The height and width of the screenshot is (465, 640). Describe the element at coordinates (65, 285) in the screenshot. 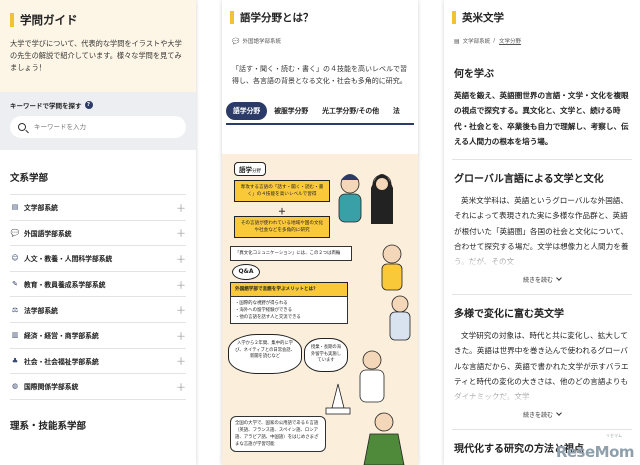

I see `faculty-item-label: 教育・教員養成系学部系統` at that location.